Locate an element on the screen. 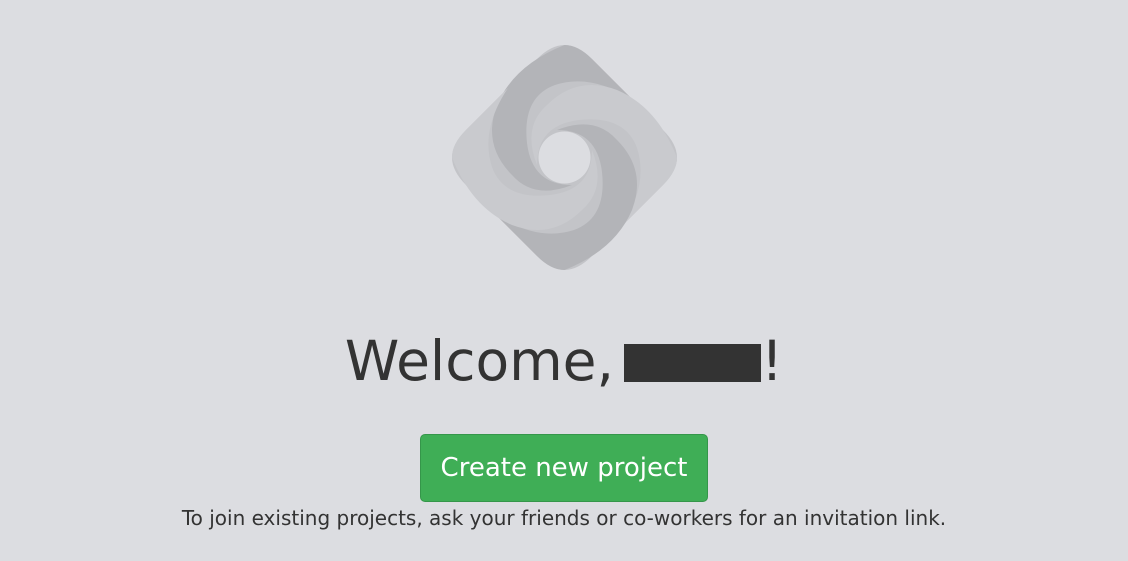 The image size is (1128, 561). welcome-prefix: Welcome, is located at coordinates (479, 361).